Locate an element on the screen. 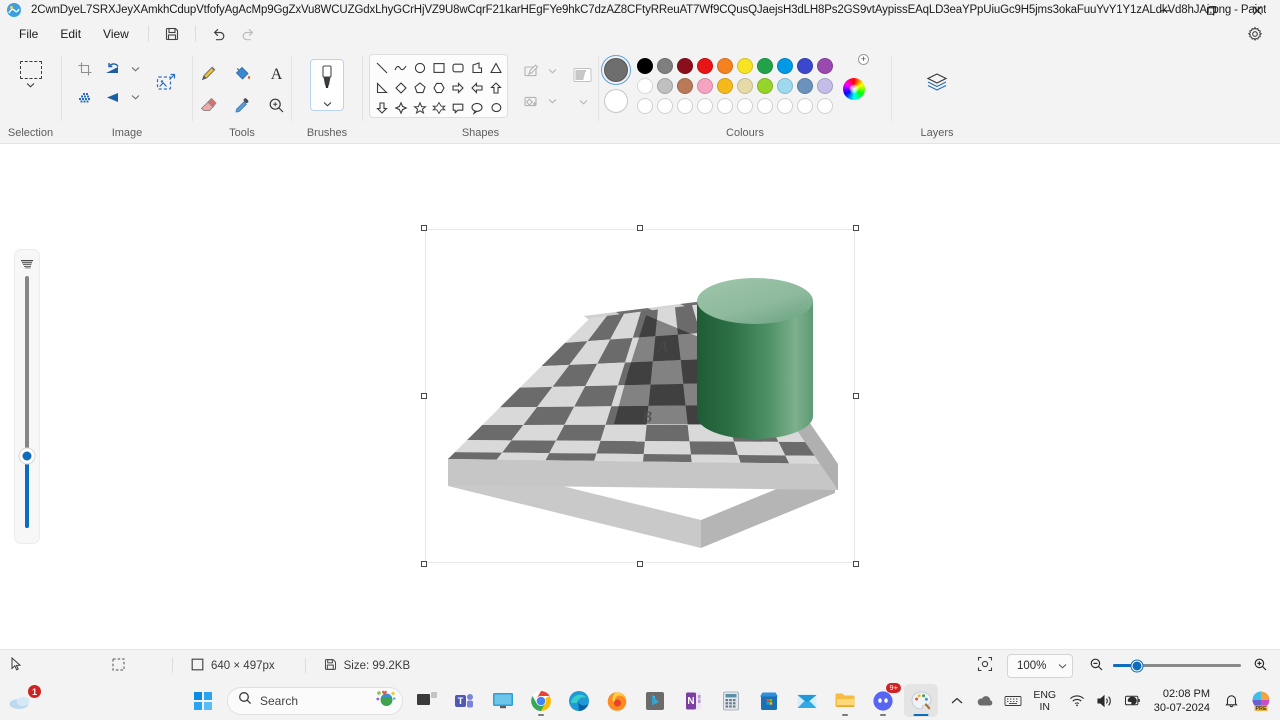  menu-file: File is located at coordinates (28, 34).